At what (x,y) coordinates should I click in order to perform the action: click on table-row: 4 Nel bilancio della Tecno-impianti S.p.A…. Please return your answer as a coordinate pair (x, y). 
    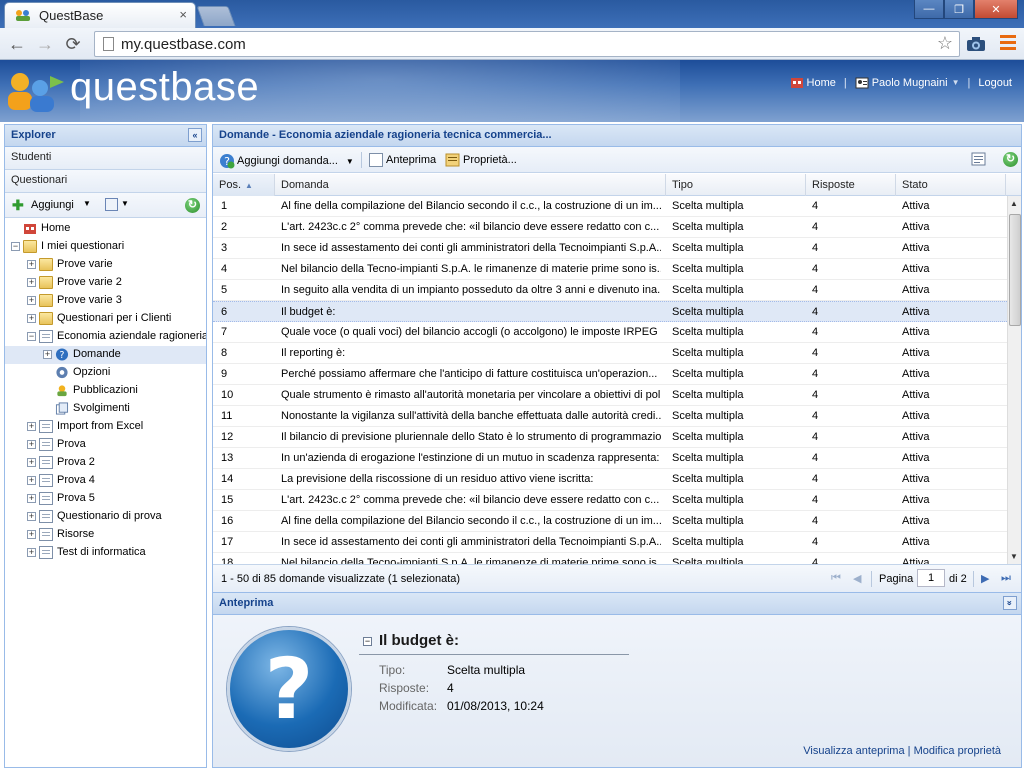
    Looking at the image, I should click on (610, 269).